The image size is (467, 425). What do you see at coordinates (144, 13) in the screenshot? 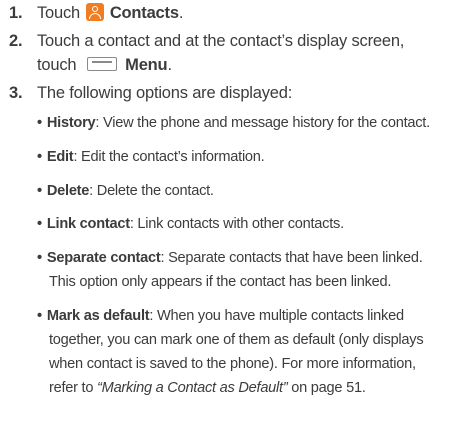
I see `contacts-label: Contacts` at bounding box center [144, 13].